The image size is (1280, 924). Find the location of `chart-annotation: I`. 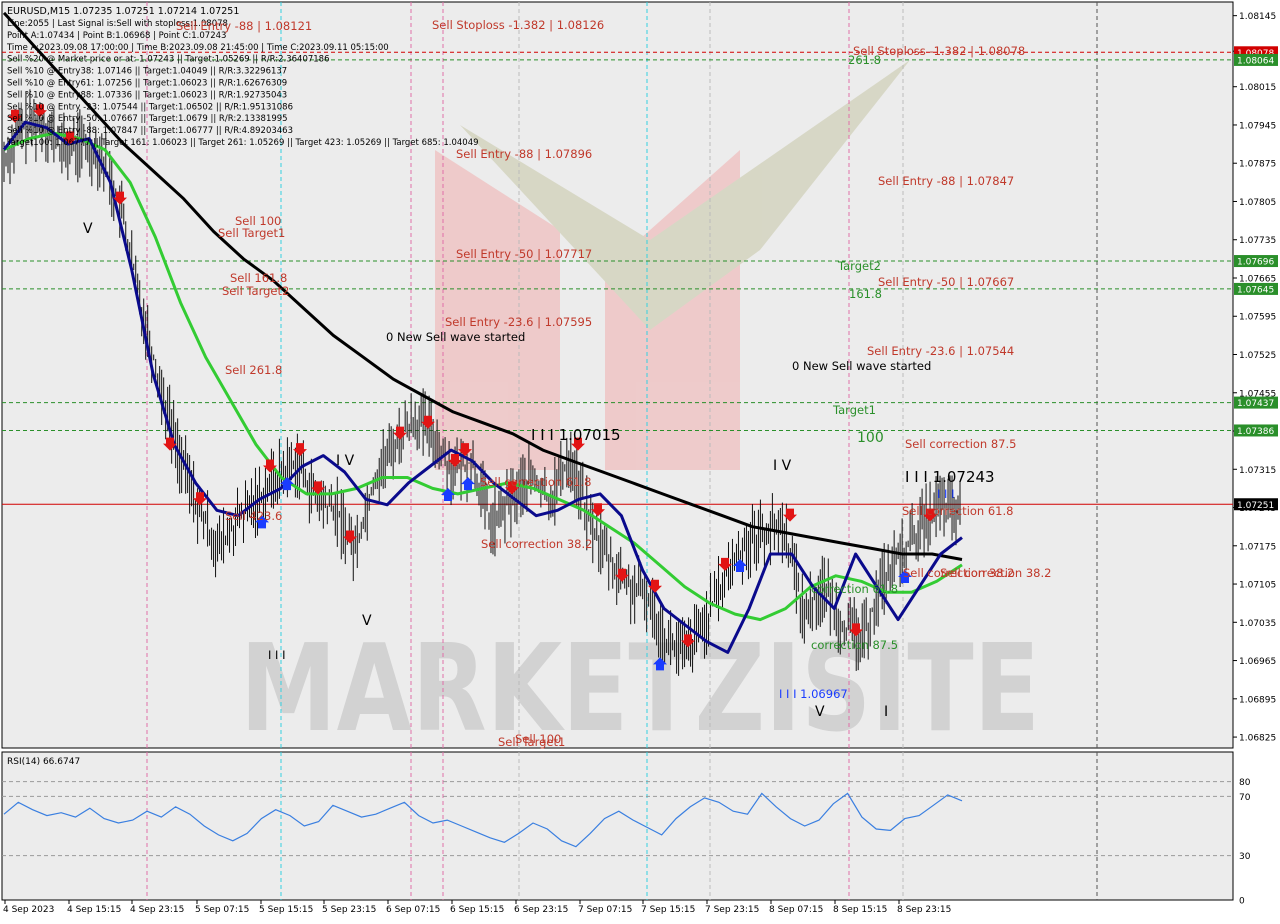

chart-annotation: I is located at coordinates (886, 712).